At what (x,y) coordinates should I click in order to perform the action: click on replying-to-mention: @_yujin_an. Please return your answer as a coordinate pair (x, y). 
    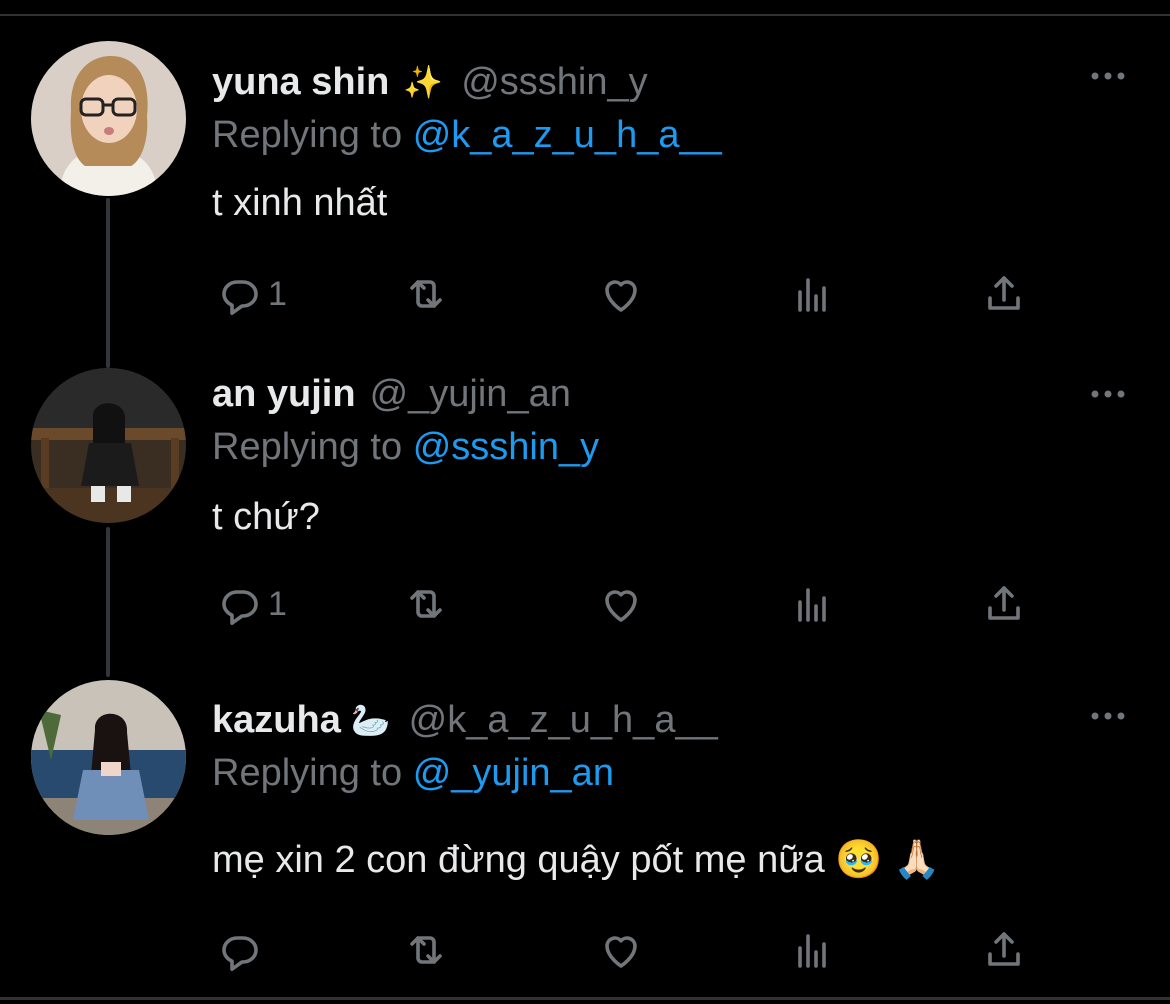
    Looking at the image, I should click on (513, 773).